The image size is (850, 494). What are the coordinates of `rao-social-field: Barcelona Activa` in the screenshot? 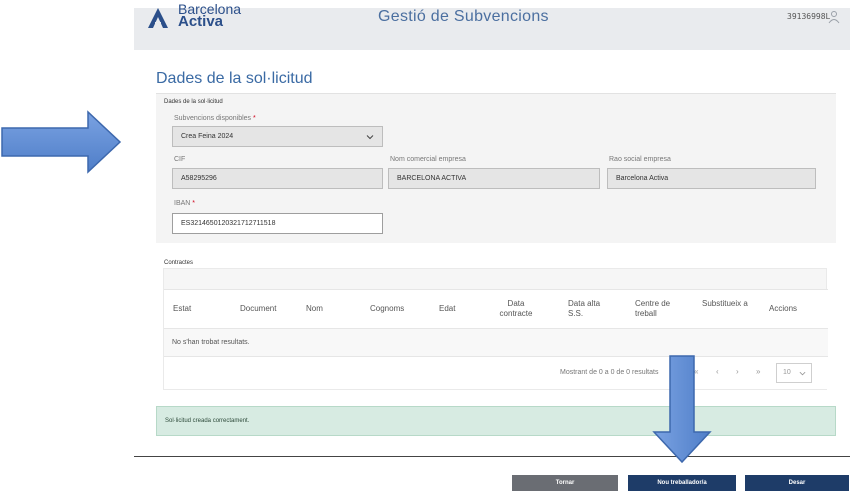 It's located at (711, 178).